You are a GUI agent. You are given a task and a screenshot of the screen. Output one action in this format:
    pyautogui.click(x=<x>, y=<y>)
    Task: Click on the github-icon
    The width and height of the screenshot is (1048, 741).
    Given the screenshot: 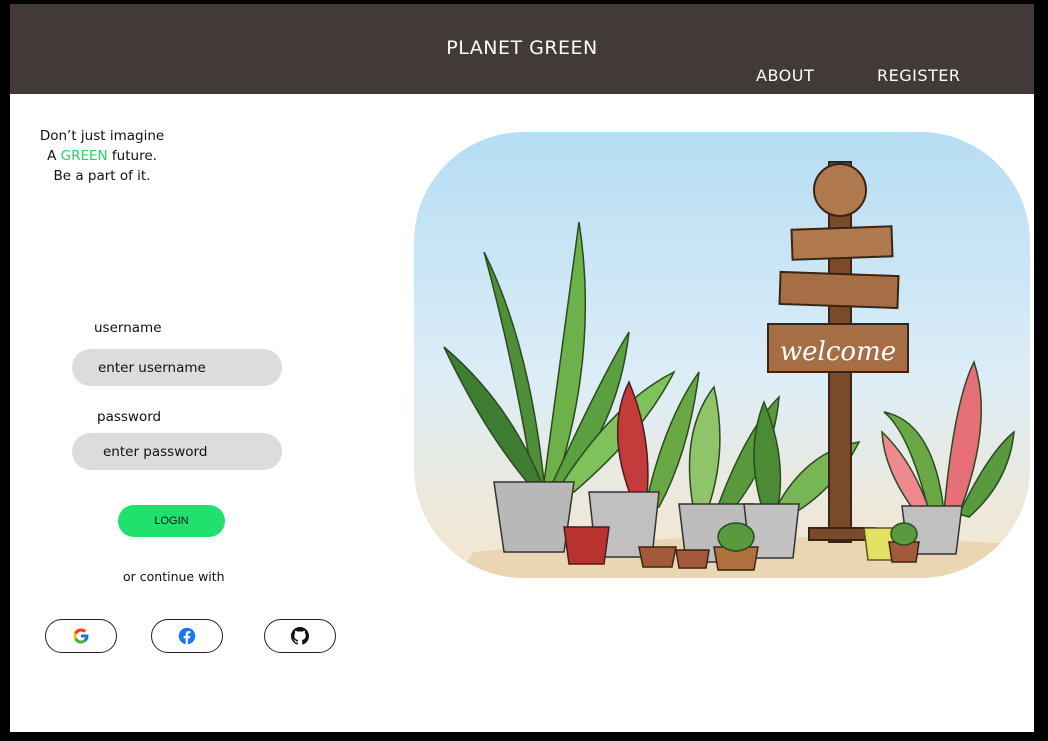 What is the action you would take?
    pyautogui.click(x=300, y=636)
    